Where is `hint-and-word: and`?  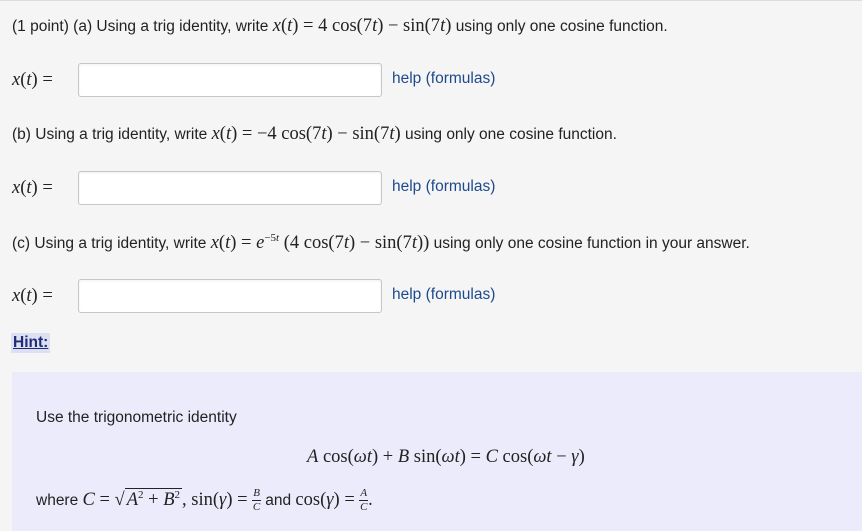 hint-and-word: and is located at coordinates (278, 500).